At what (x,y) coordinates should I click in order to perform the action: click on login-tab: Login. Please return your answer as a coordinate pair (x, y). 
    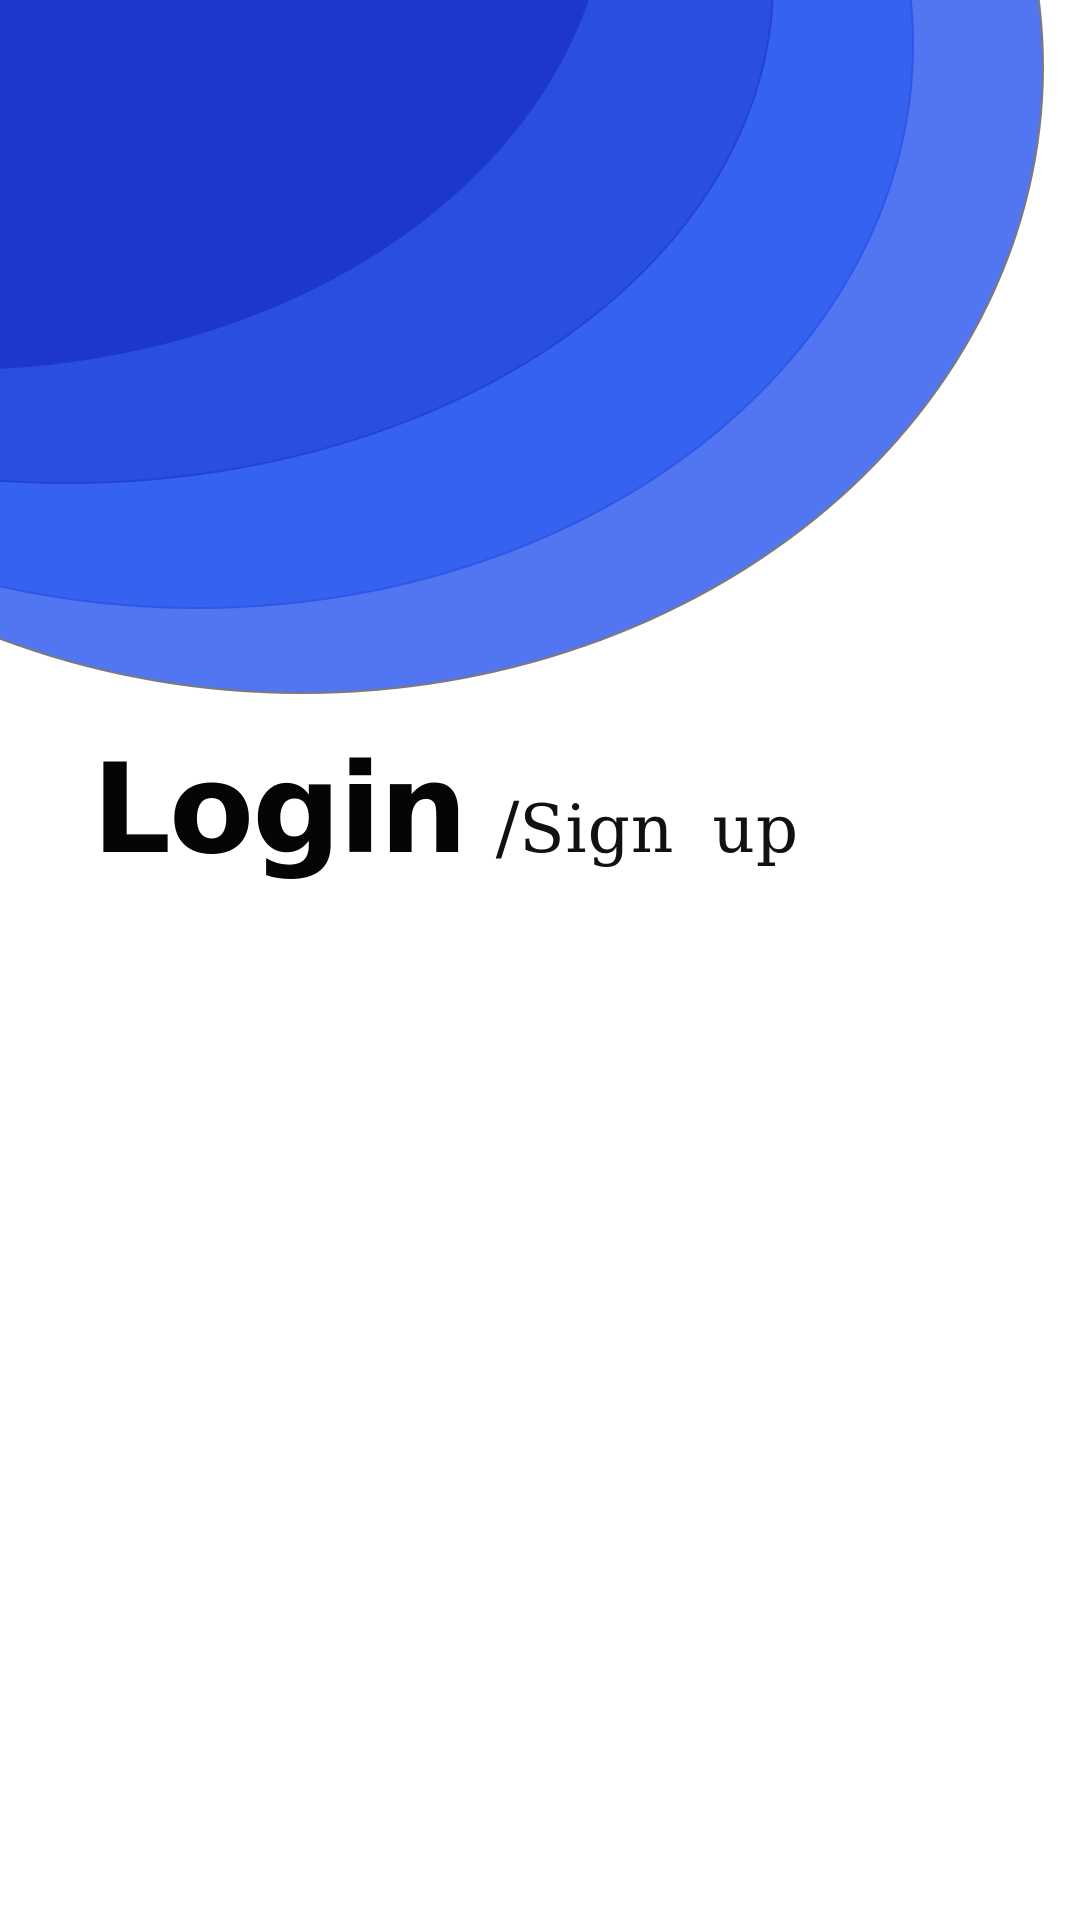
    Looking at the image, I should click on (280, 810).